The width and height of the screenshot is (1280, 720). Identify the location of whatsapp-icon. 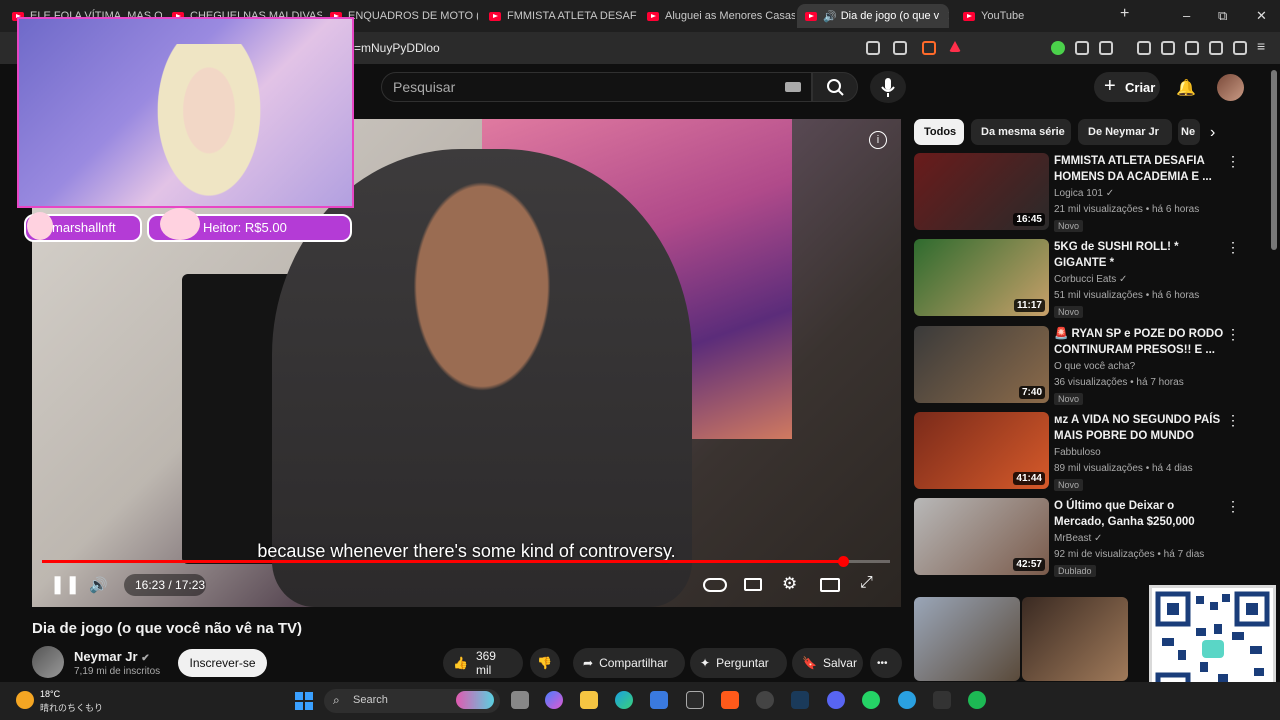
(871, 700).